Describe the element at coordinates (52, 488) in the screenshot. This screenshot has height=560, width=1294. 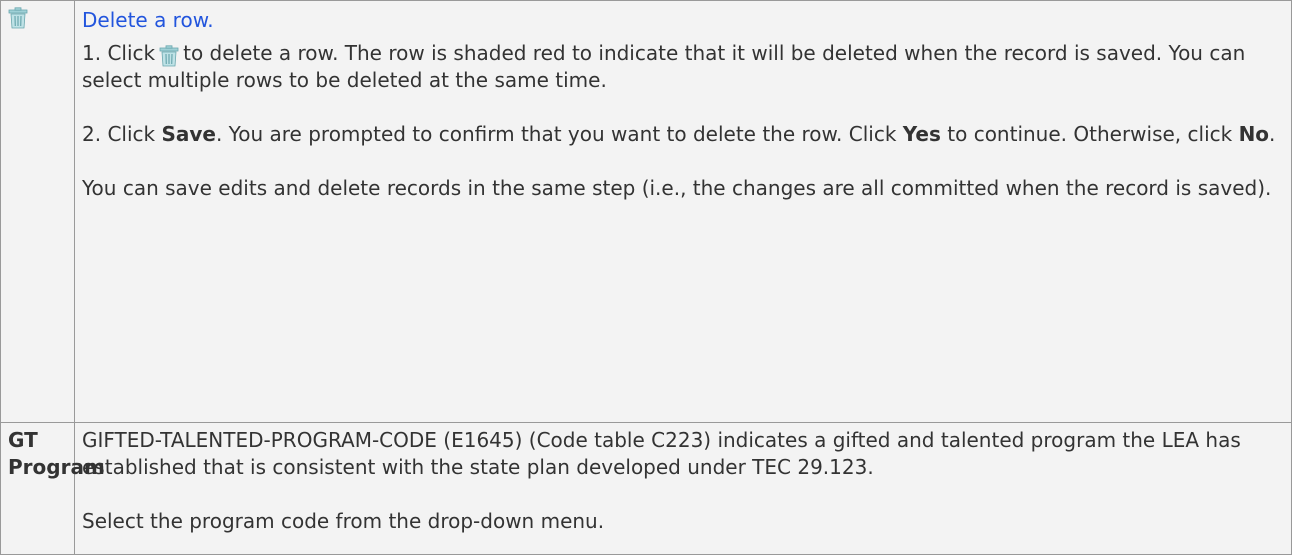
I see `field-cell: GT Program` at that location.